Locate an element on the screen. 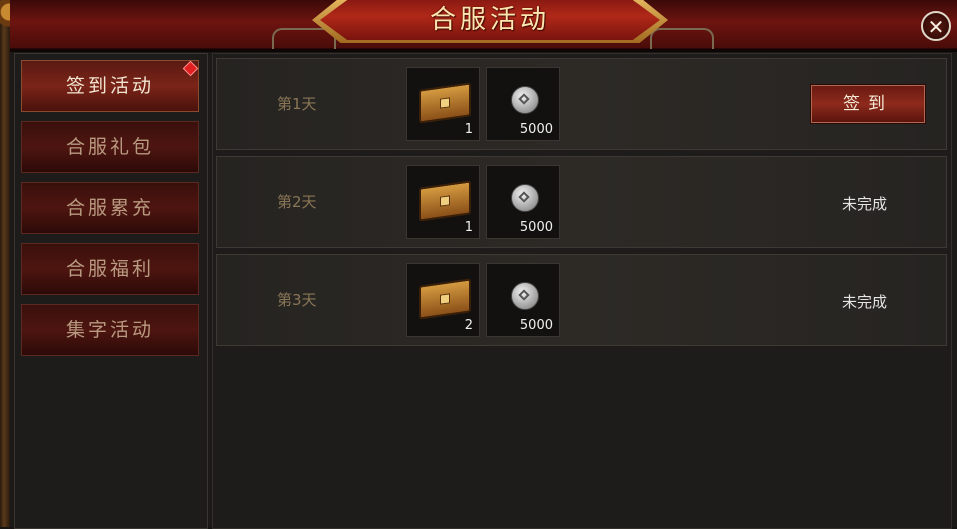 This screenshot has height=529, width=957. day-label: 第1天 is located at coordinates (297, 104).